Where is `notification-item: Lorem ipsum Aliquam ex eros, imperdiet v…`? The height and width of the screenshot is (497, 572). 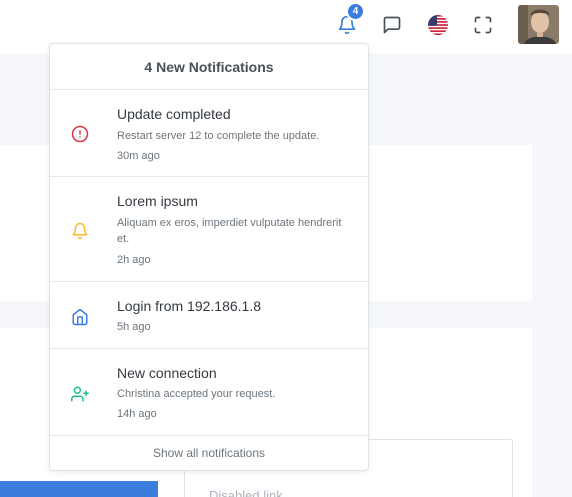 notification-item: Lorem ipsum Aliquam ex eros, imperdiet v… is located at coordinates (209, 229).